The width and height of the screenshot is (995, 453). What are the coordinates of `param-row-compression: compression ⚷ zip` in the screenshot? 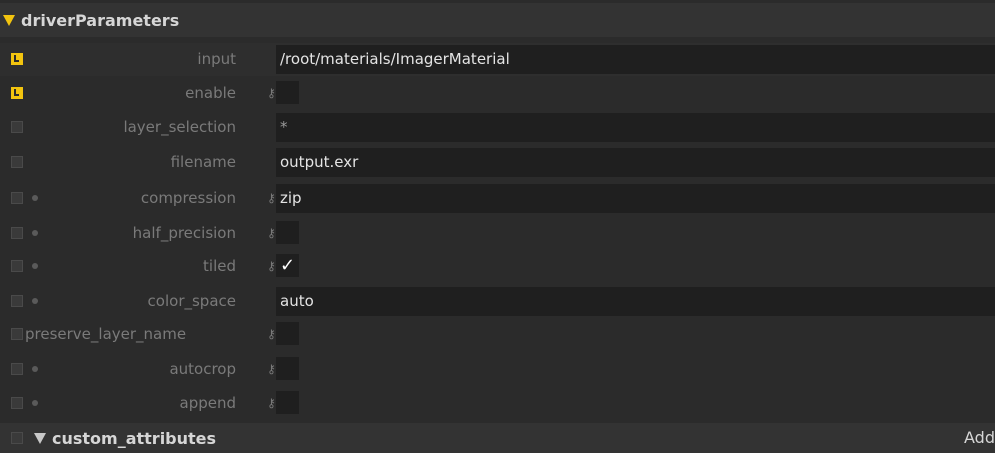 It's located at (497, 198).